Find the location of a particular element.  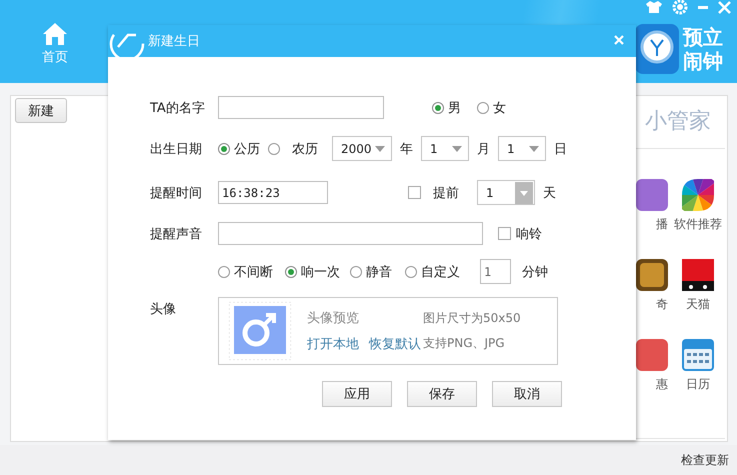

field-label: 头像 is located at coordinates (163, 309).